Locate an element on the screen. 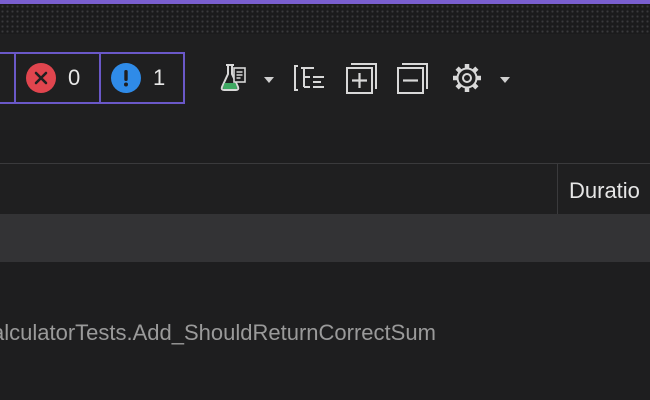  gear-icon is located at coordinates (467, 78).